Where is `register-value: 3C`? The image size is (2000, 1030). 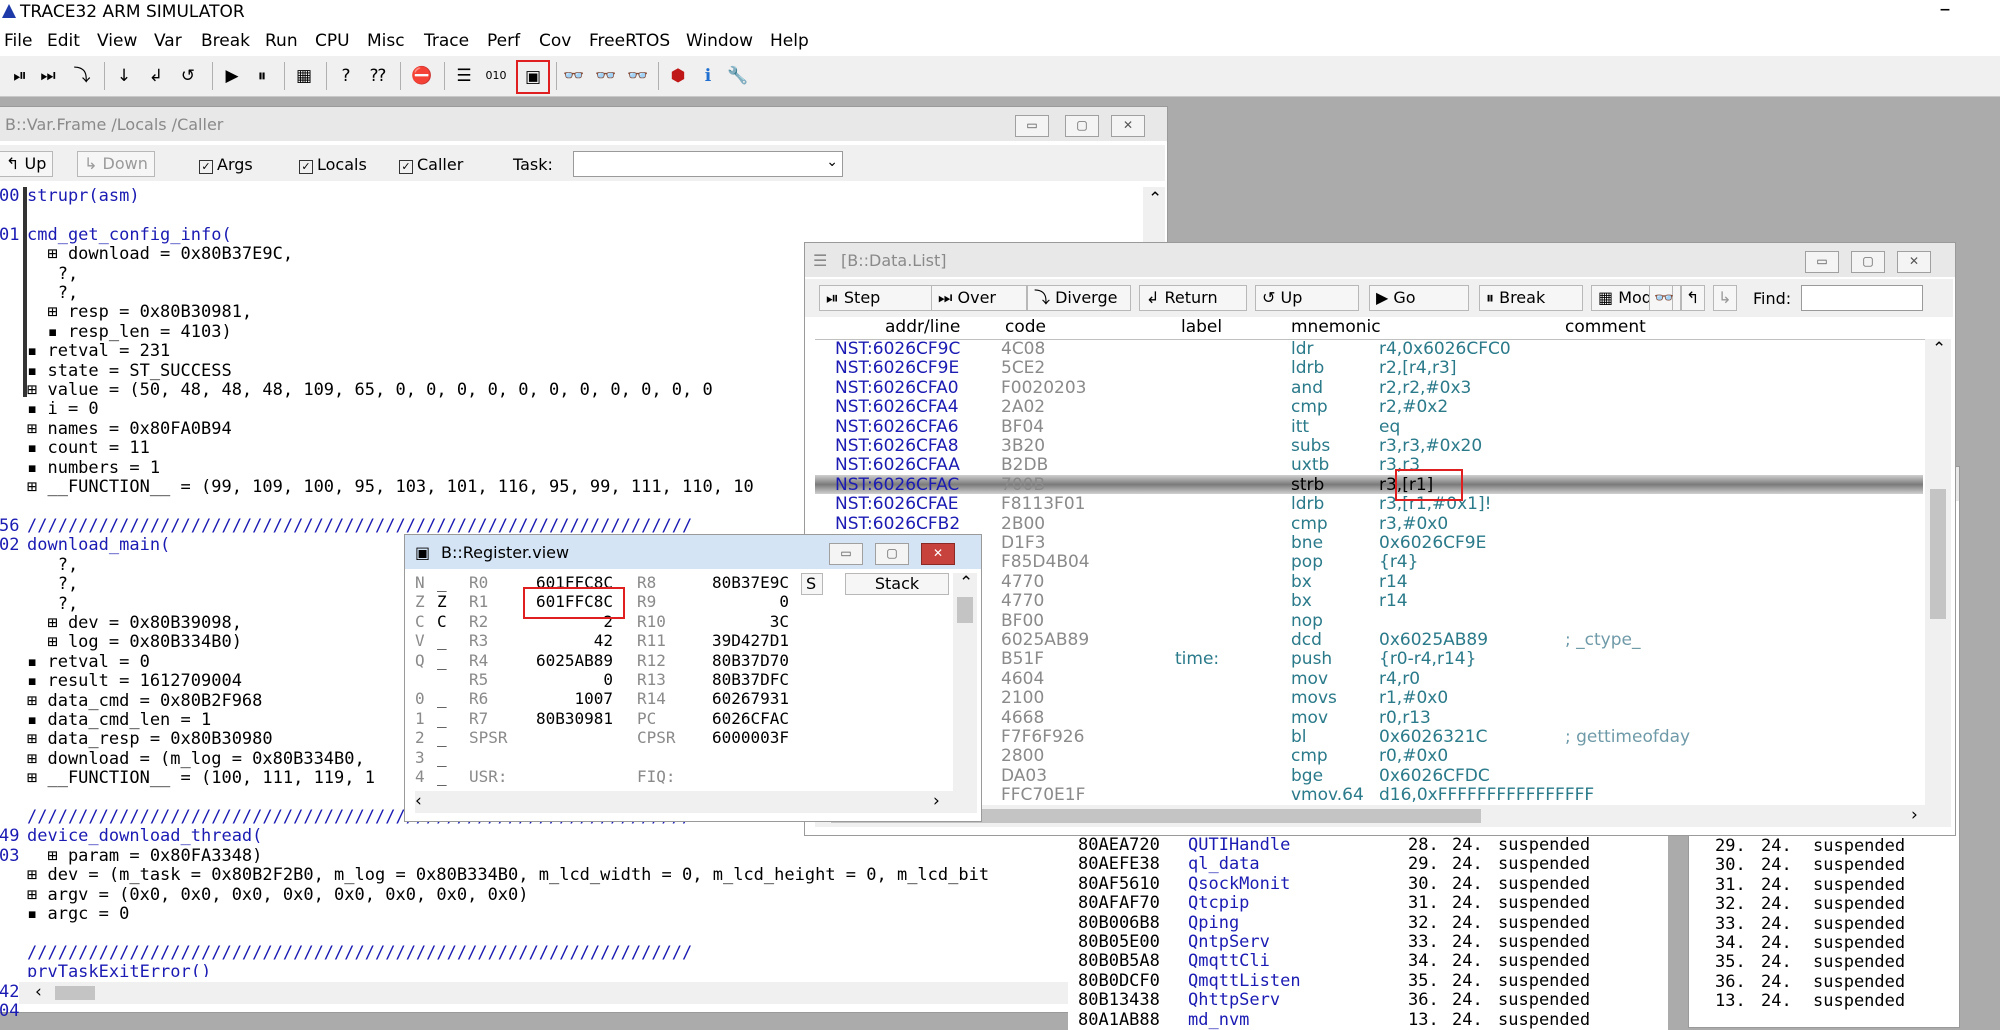 register-value: 3C is located at coordinates (737, 621).